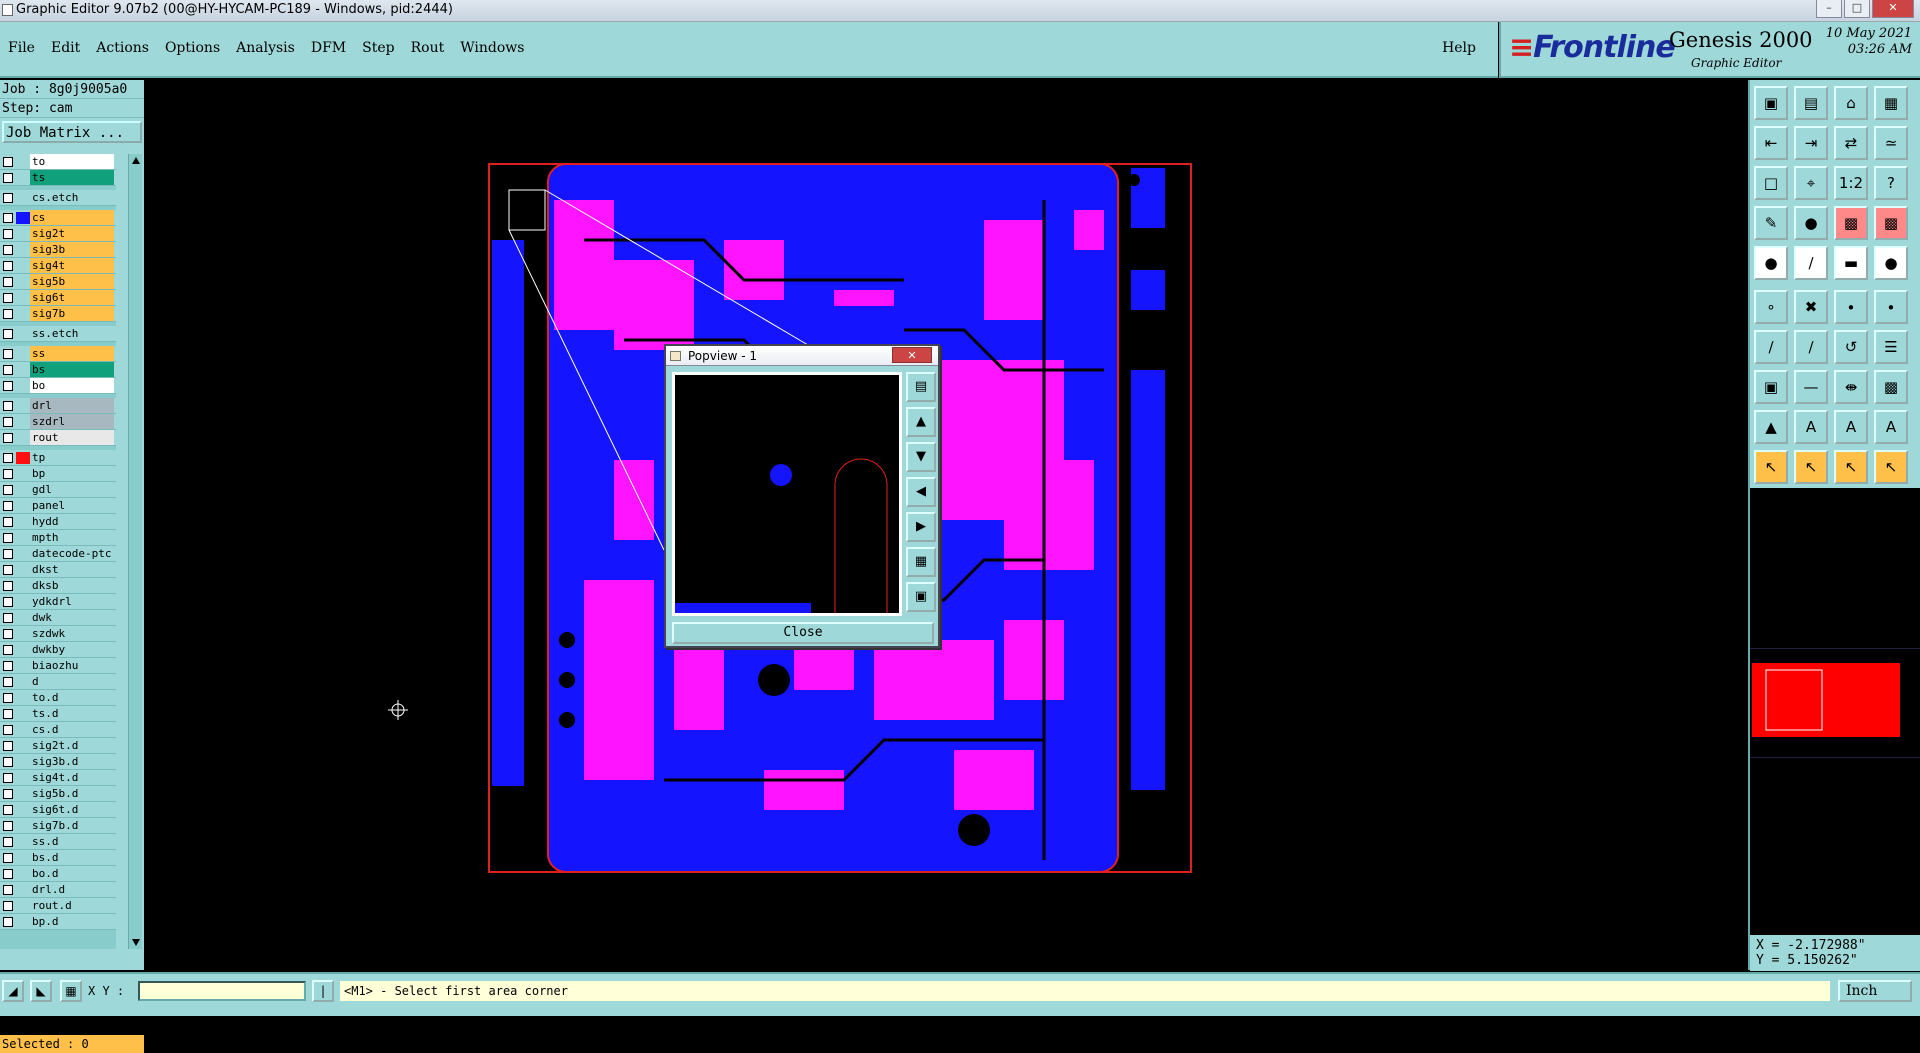 The width and height of the screenshot is (1920, 1053). Describe the element at coordinates (71, 991) in the screenshot. I see `grid-icon: ▦` at that location.